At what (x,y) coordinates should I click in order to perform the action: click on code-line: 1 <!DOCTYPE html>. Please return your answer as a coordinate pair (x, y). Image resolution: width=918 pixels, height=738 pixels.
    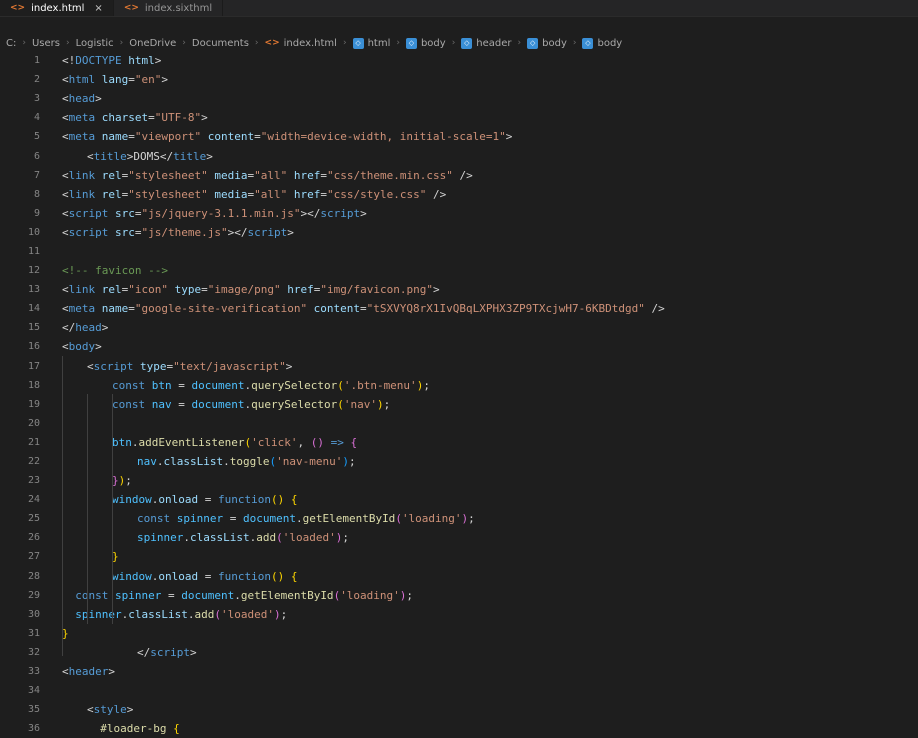
    Looking at the image, I should click on (459, 60).